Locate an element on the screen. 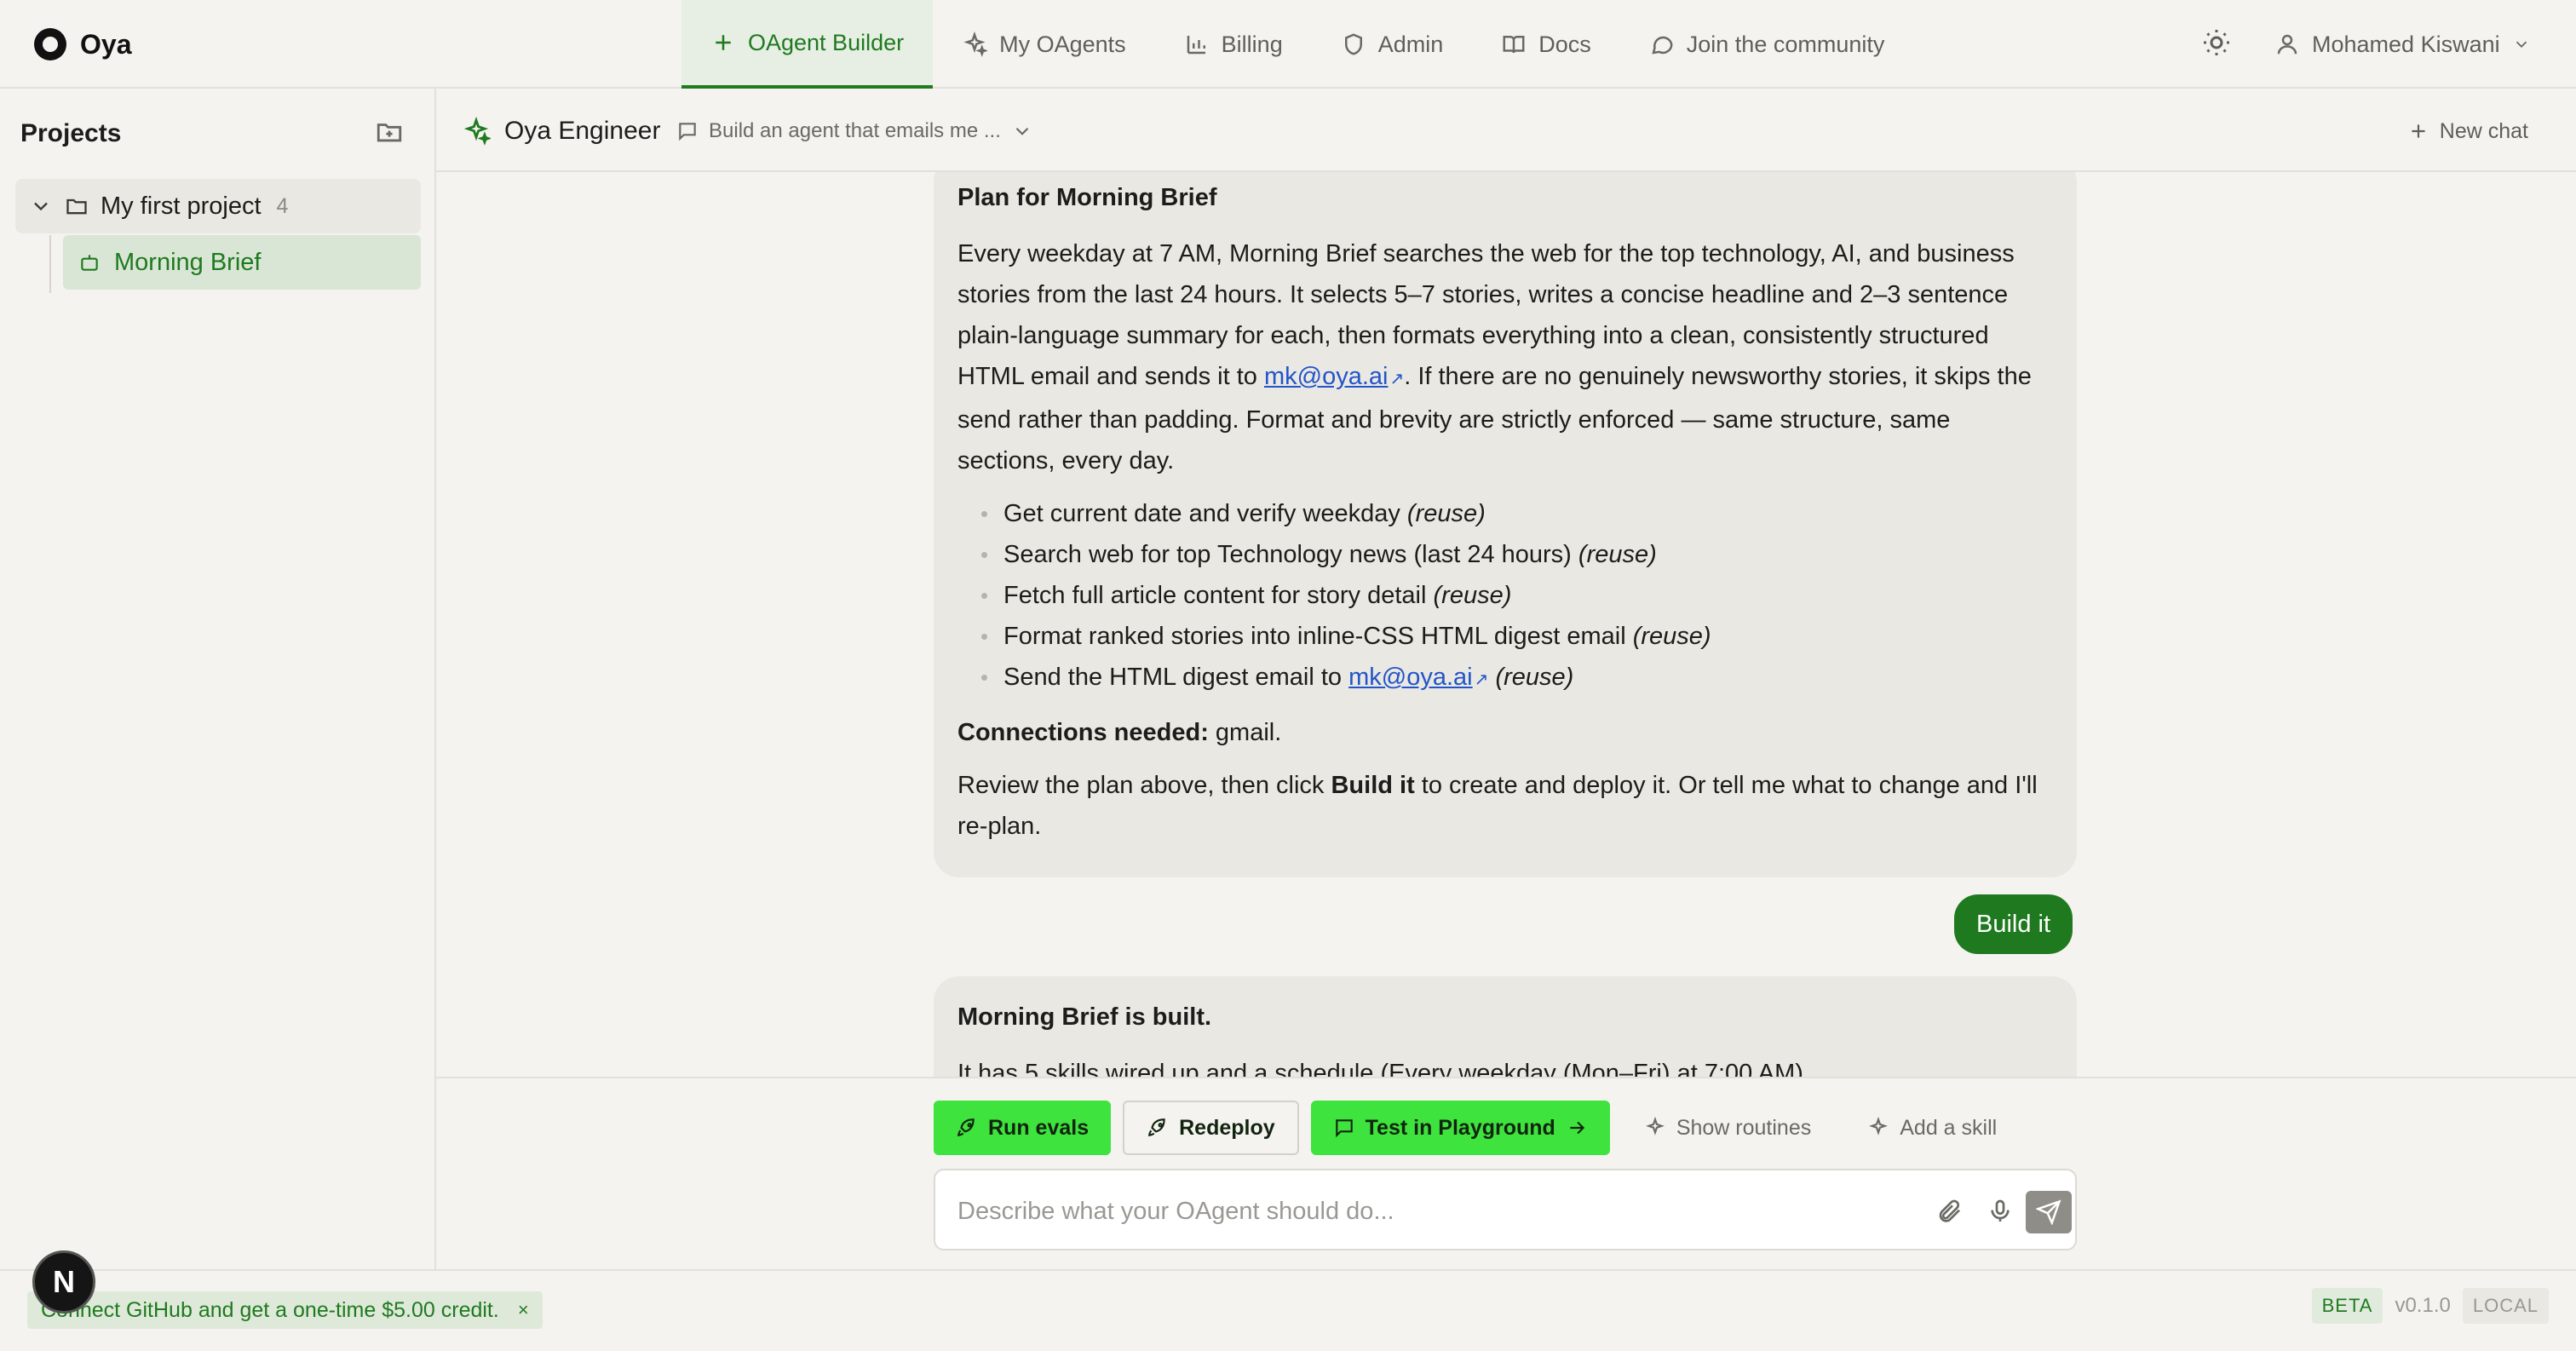 Image resolution: width=2576 pixels, height=1351 pixels. button-label: Add a skill is located at coordinates (1949, 1127).